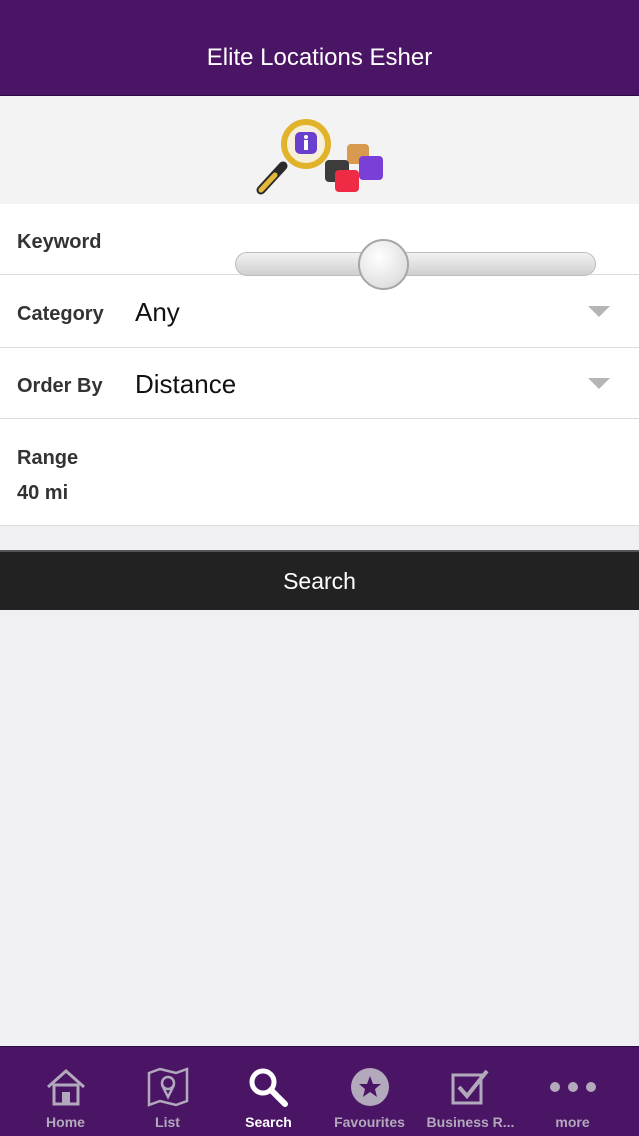 The width and height of the screenshot is (639, 1136). I want to click on search-icon, so click(268, 1087).